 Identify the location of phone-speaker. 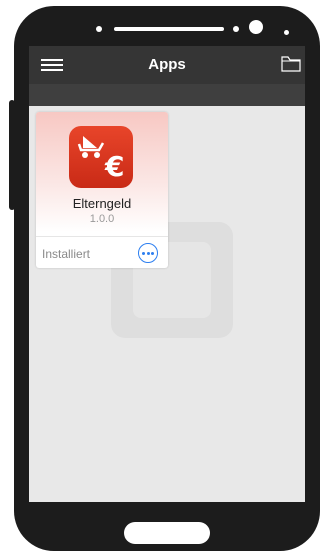
(169, 29).